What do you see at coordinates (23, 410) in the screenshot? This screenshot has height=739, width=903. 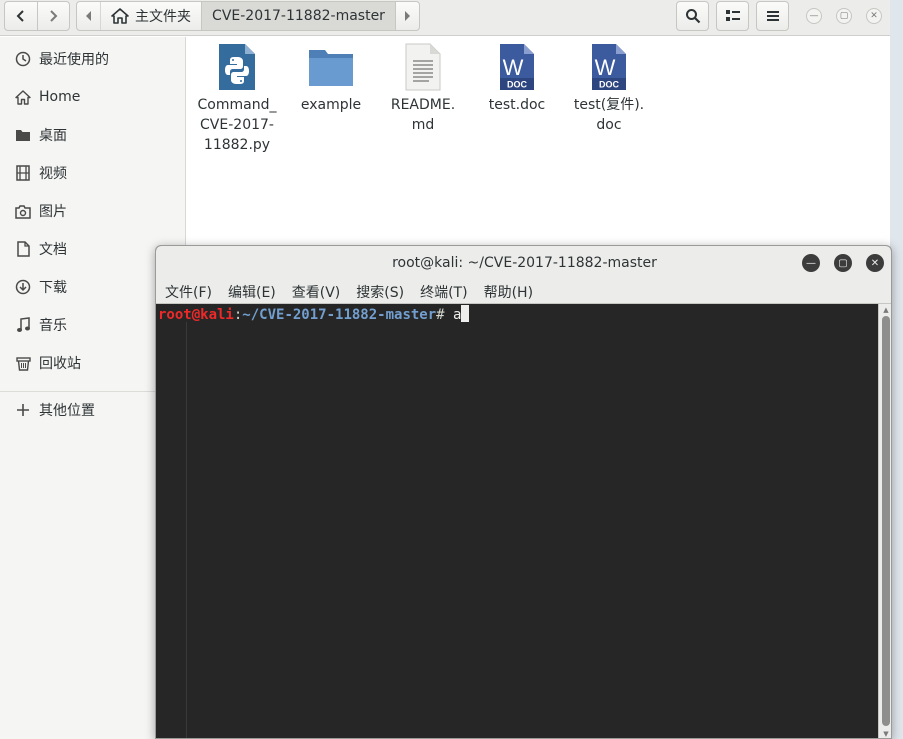 I see `plus-icon` at bounding box center [23, 410].